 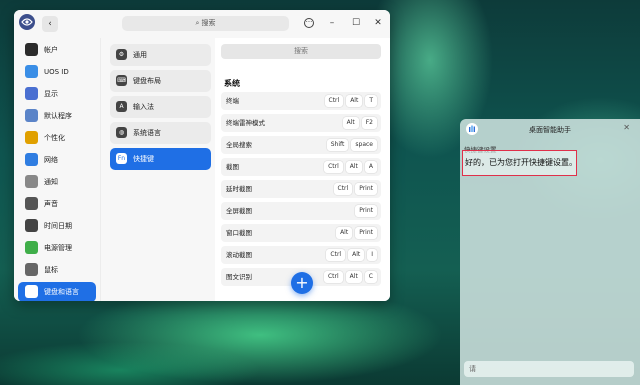 I want to click on submenu-item-label: 键盘布局, so click(x=147, y=81).